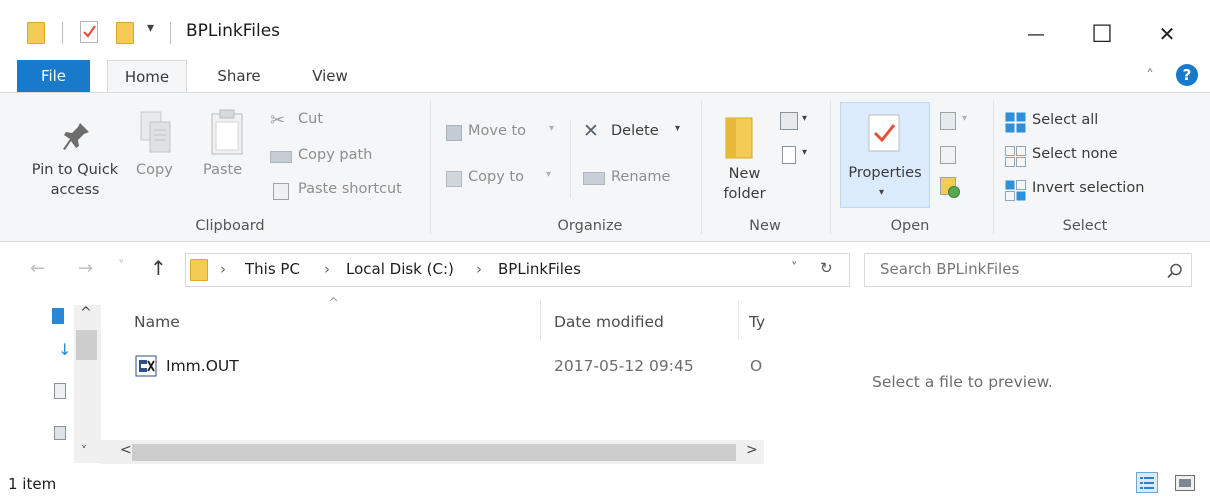 This screenshot has width=1210, height=497. What do you see at coordinates (350, 189) in the screenshot?
I see `paste-shortcut-label: Paste shortcut` at bounding box center [350, 189].